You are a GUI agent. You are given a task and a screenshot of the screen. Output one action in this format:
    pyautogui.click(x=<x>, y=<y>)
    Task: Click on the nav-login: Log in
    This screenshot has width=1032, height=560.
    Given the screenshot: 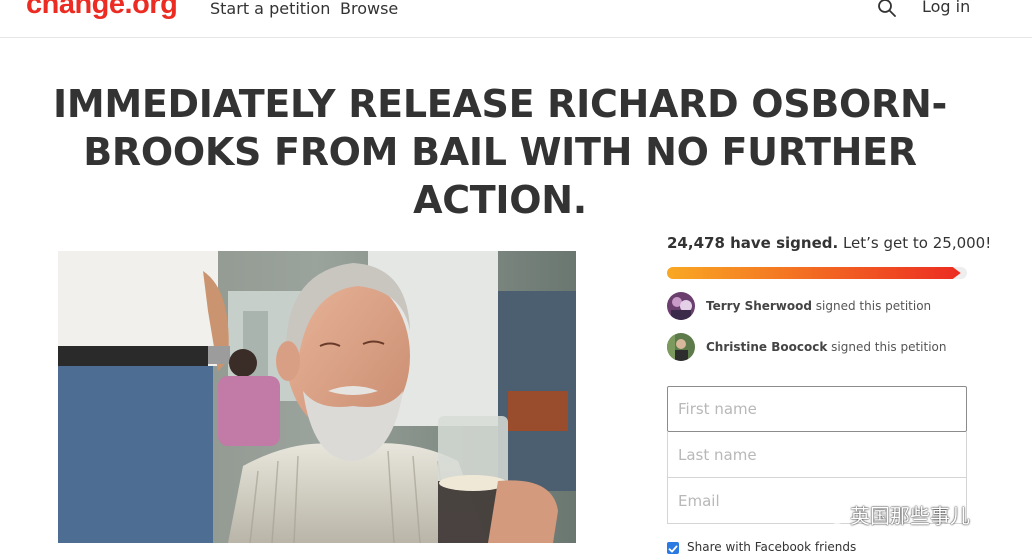 What is the action you would take?
    pyautogui.click(x=946, y=8)
    